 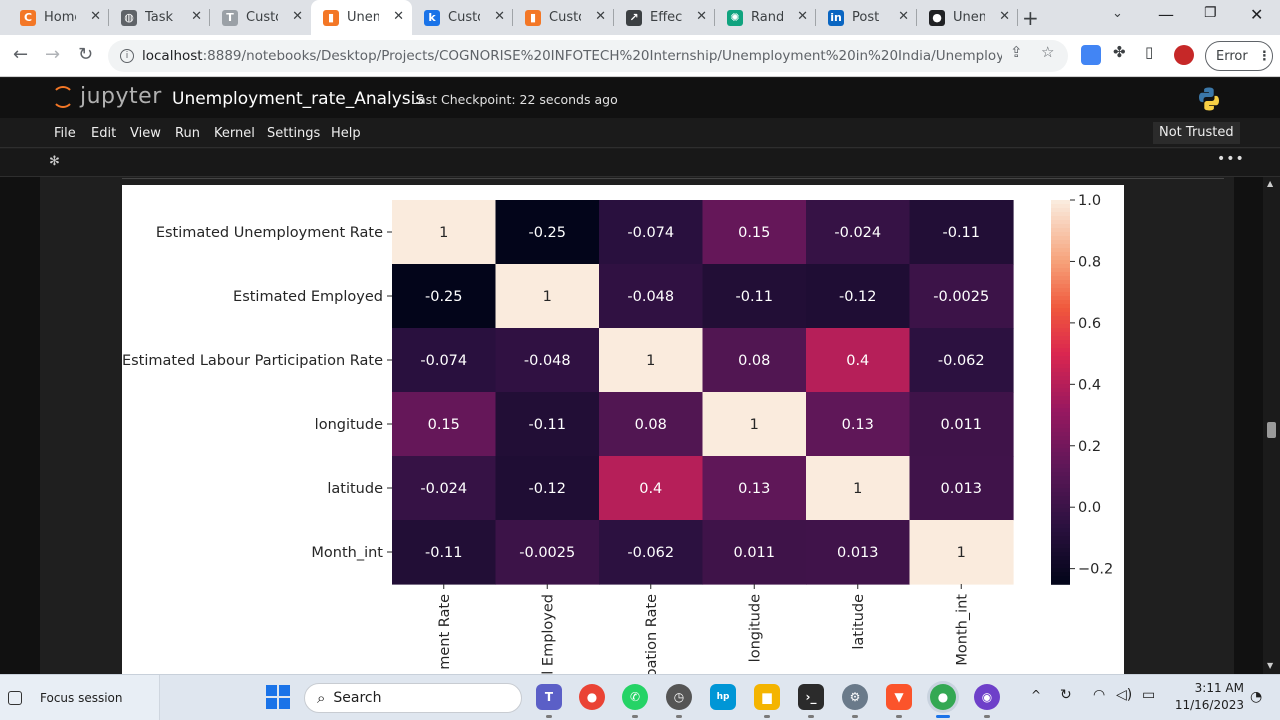 What do you see at coordinates (651, 425) in the screenshot?
I see `heatmap-cell-value: 0.08` at bounding box center [651, 425].